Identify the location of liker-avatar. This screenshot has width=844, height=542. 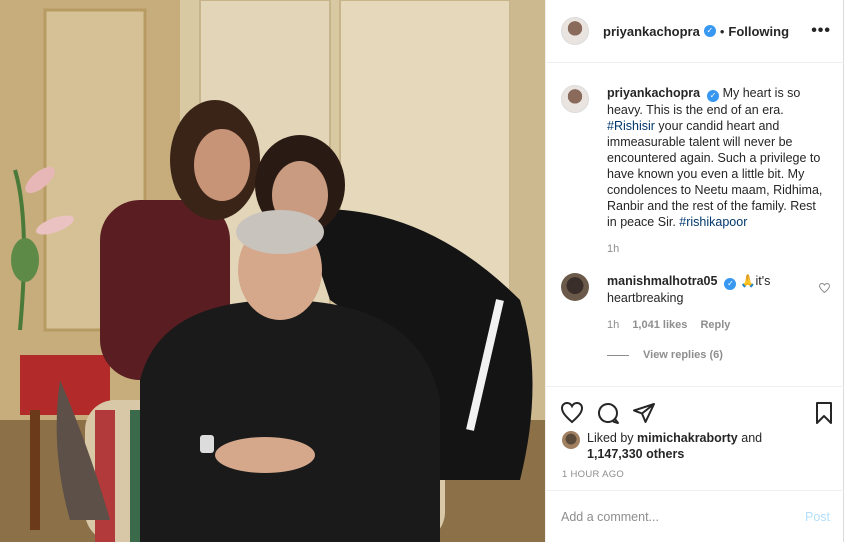
(571, 440).